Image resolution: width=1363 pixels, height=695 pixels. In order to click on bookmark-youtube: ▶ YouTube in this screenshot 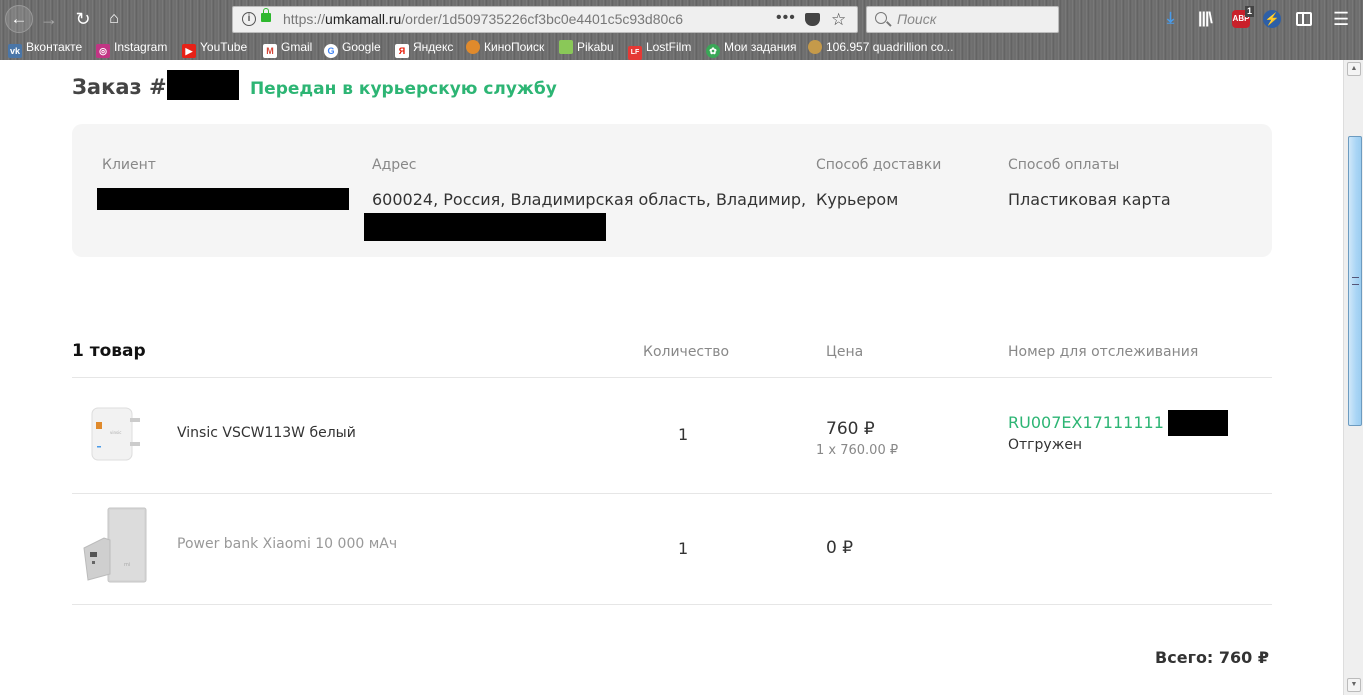, I will do `click(214, 47)`.